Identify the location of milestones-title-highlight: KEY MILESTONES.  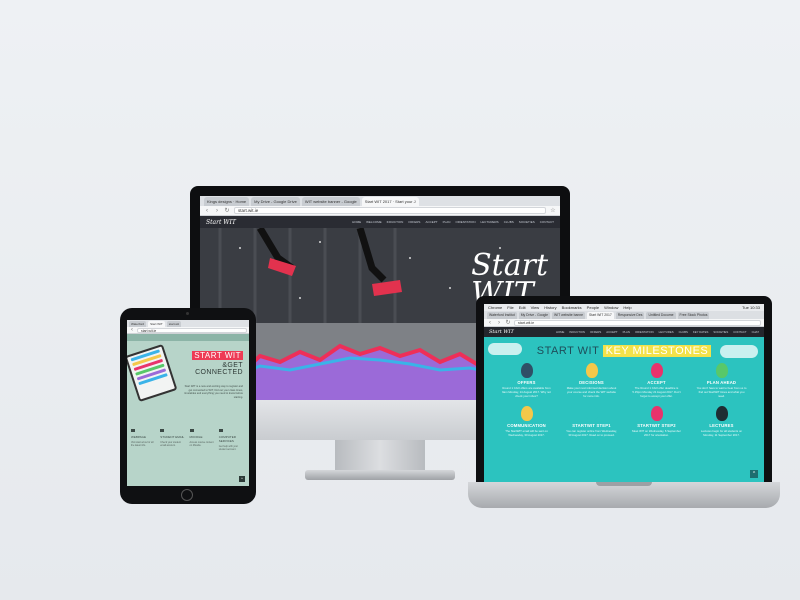
(657, 351).